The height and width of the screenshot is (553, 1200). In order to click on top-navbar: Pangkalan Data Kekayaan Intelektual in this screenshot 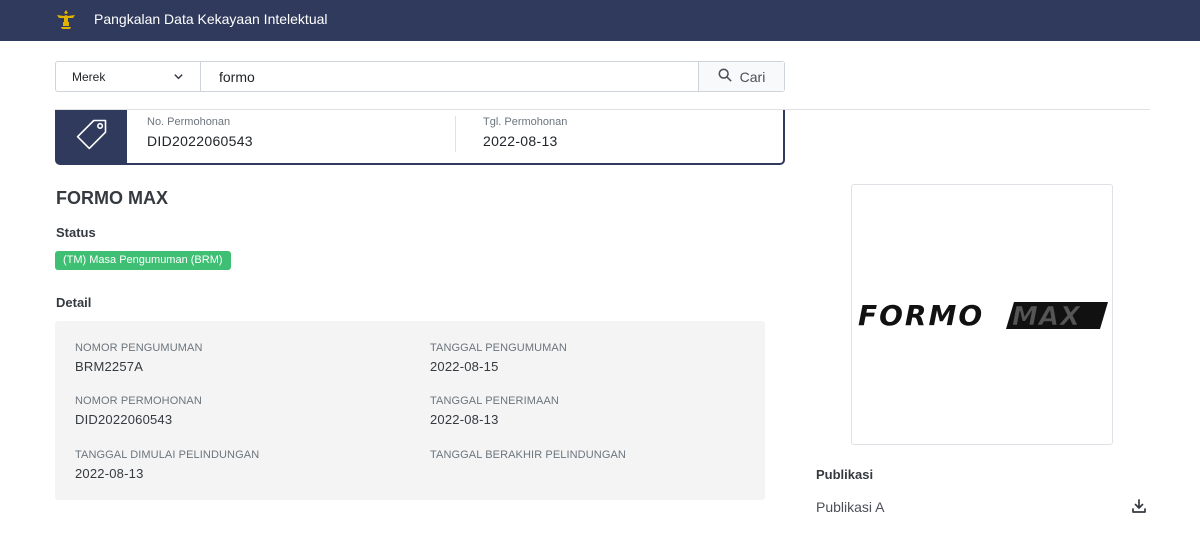, I will do `click(600, 20)`.